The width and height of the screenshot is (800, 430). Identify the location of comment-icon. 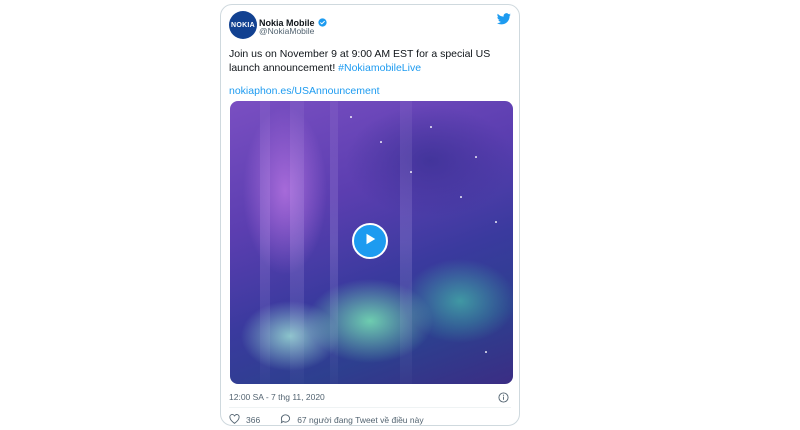
(285, 420).